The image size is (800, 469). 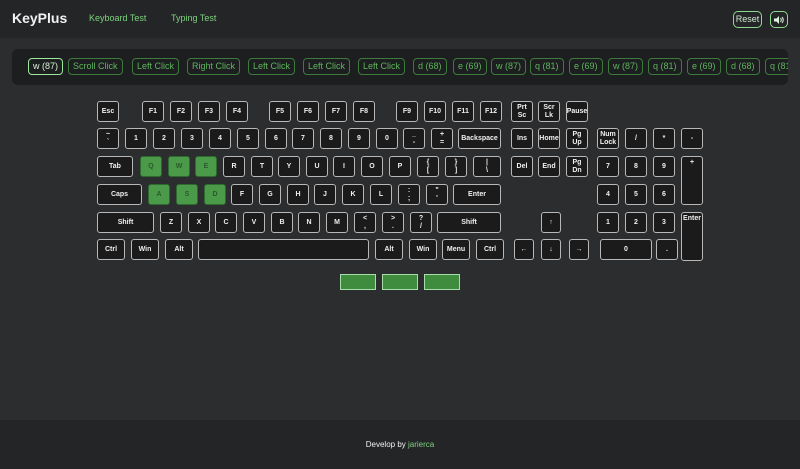 I want to click on key-rshift: Shift, so click(x=469, y=222).